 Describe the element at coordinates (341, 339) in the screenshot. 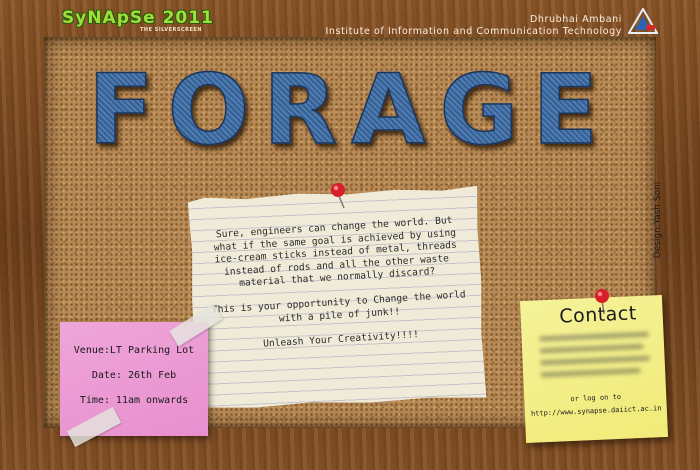

I see `description-paragraph: Unleash Your Creativity!!!!` at that location.